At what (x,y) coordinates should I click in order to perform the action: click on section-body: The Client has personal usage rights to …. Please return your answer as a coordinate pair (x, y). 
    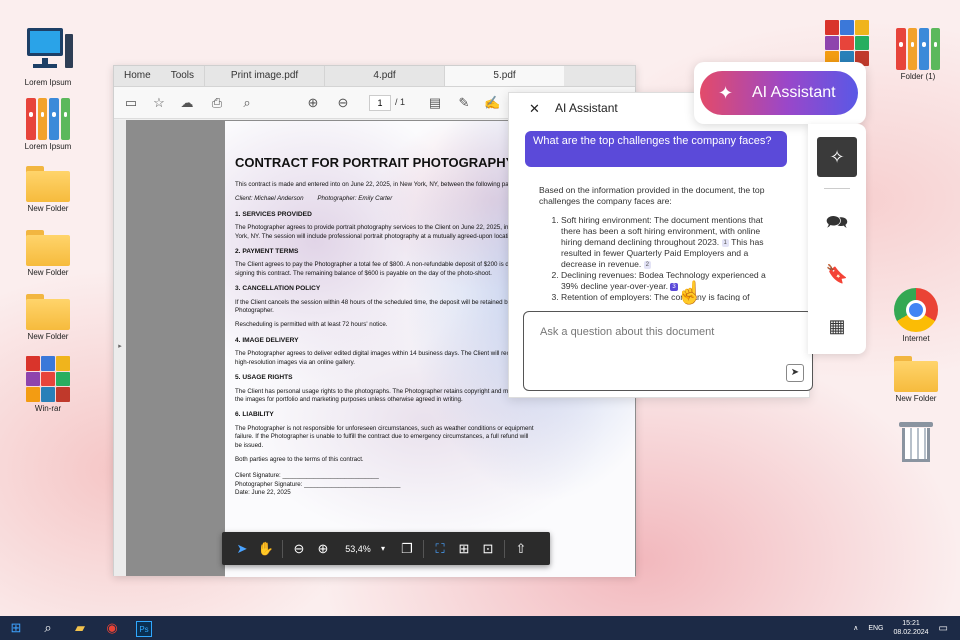
    Looking at the image, I should click on (381, 395).